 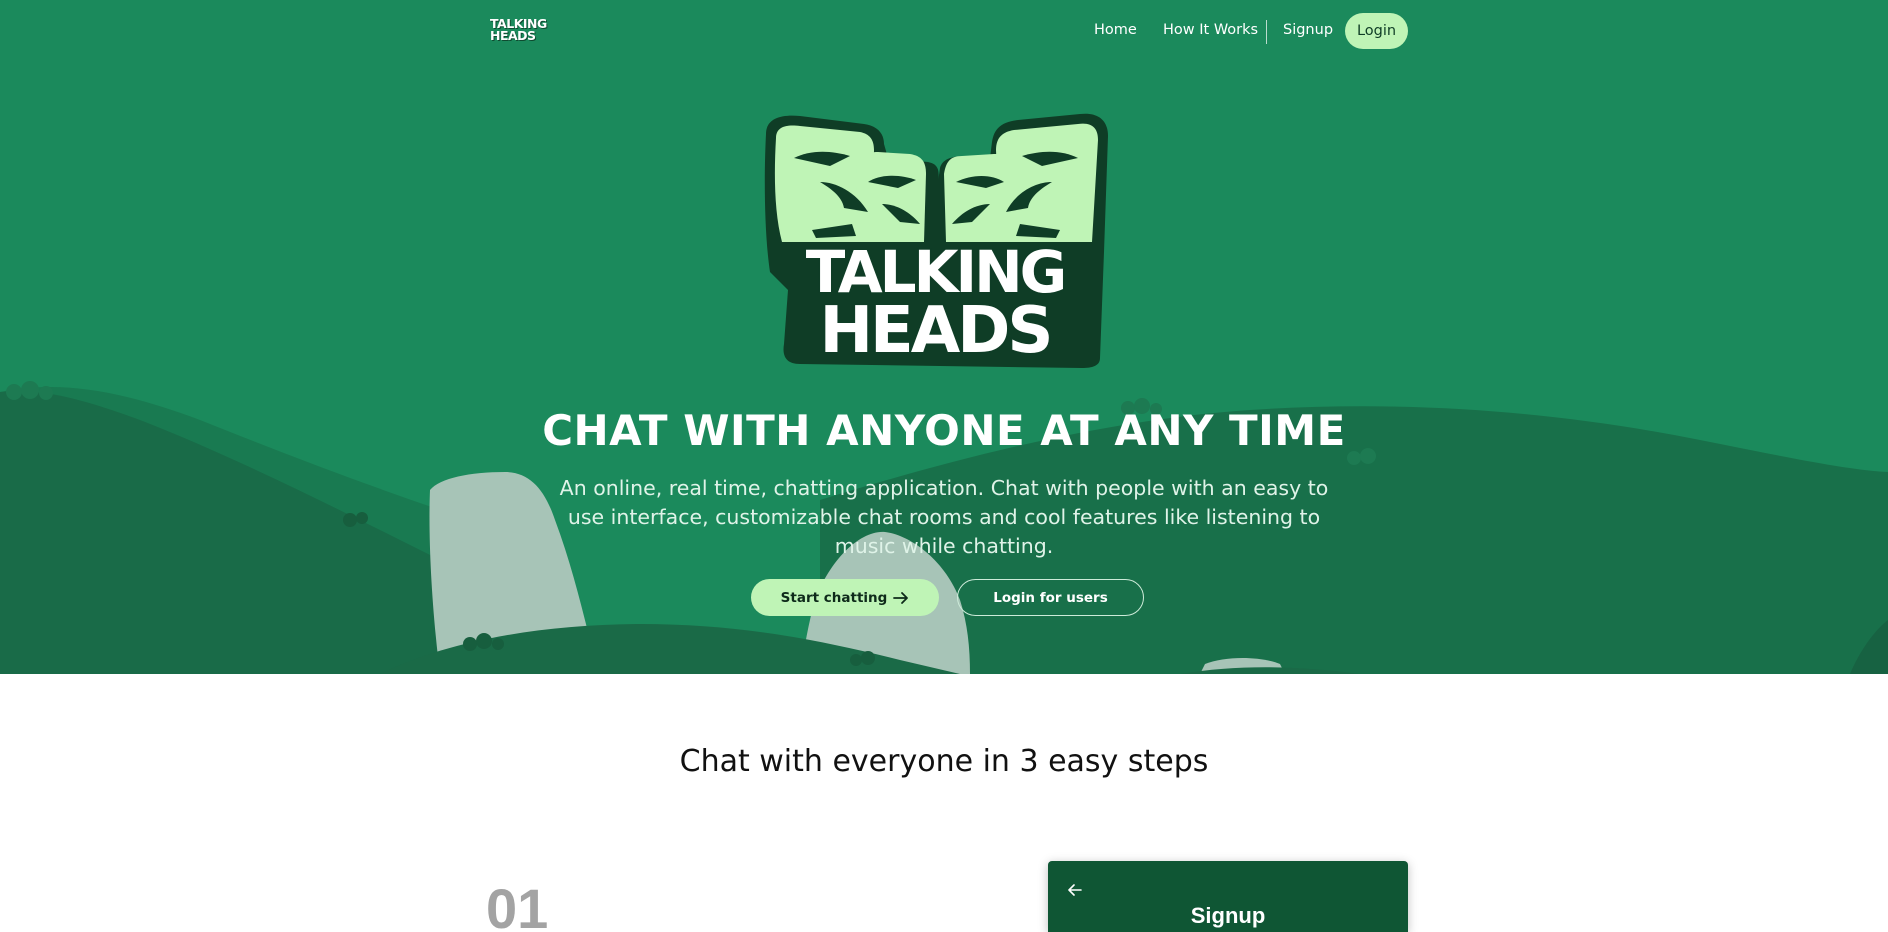 I want to click on back-button, so click(x=1075, y=890).